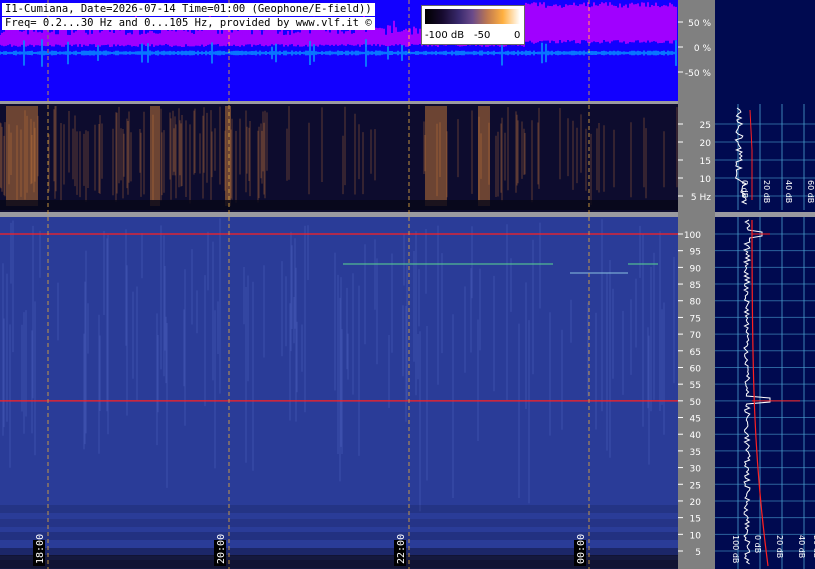 This screenshot has height=569, width=815. Describe the element at coordinates (517, 35) in the screenshot. I see `colorbar-label-max: 0` at that location.